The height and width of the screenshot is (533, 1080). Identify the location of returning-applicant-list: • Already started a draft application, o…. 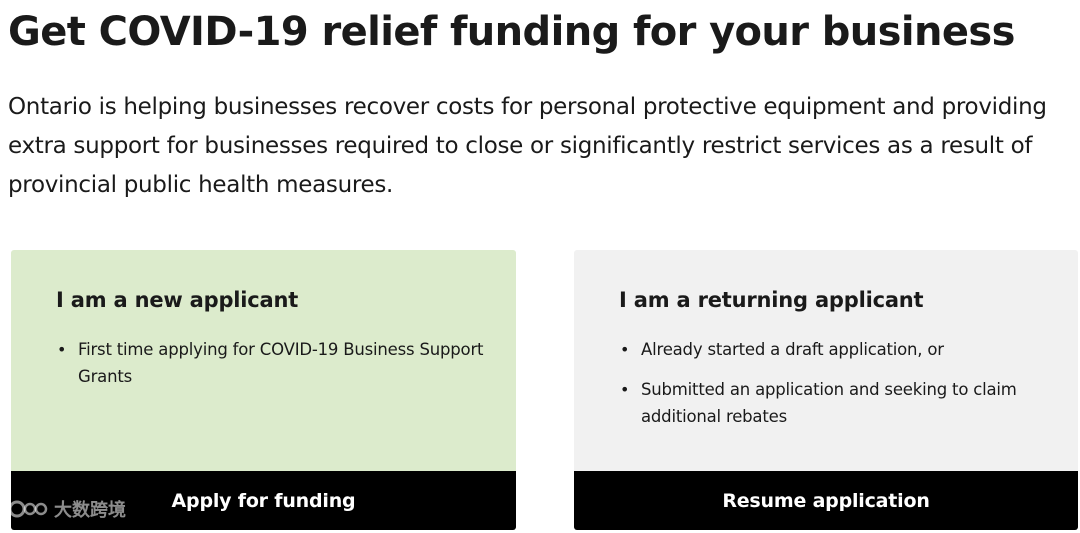
(833, 389).